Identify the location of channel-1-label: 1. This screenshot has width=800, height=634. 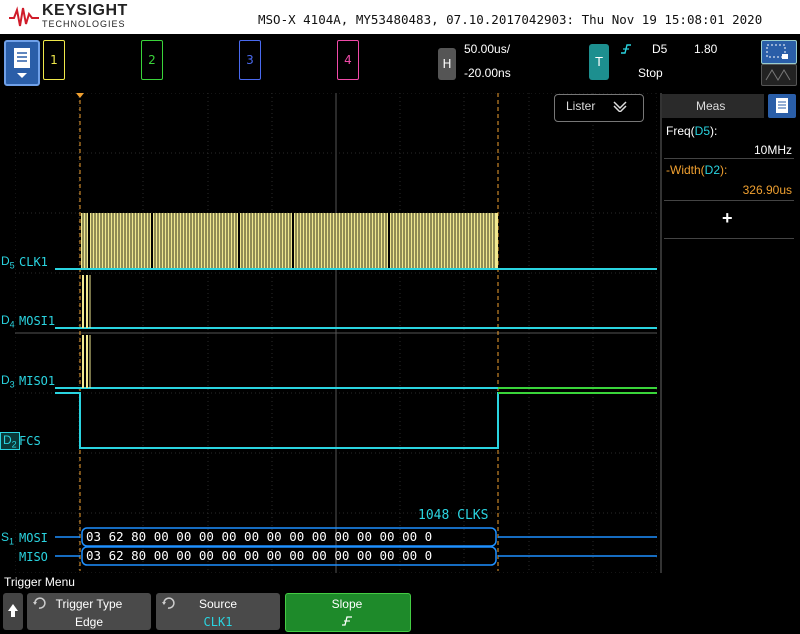
(54, 60).